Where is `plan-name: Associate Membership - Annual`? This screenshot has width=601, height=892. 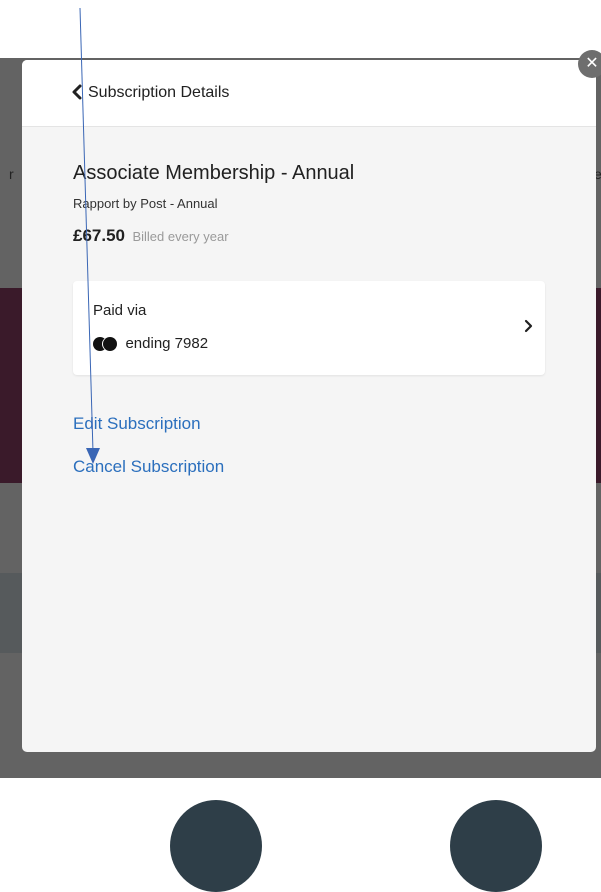
plan-name: Associate Membership - Annual is located at coordinates (214, 173).